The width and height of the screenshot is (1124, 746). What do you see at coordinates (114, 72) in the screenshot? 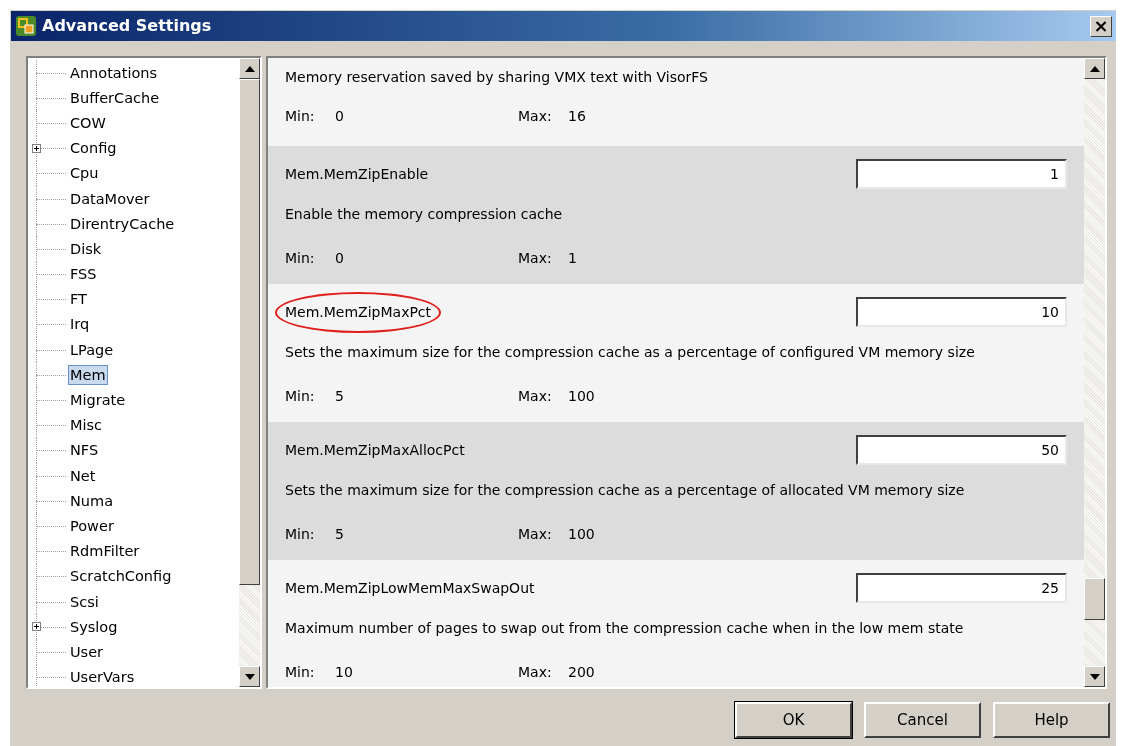
I see `tree-item: Annotations` at bounding box center [114, 72].